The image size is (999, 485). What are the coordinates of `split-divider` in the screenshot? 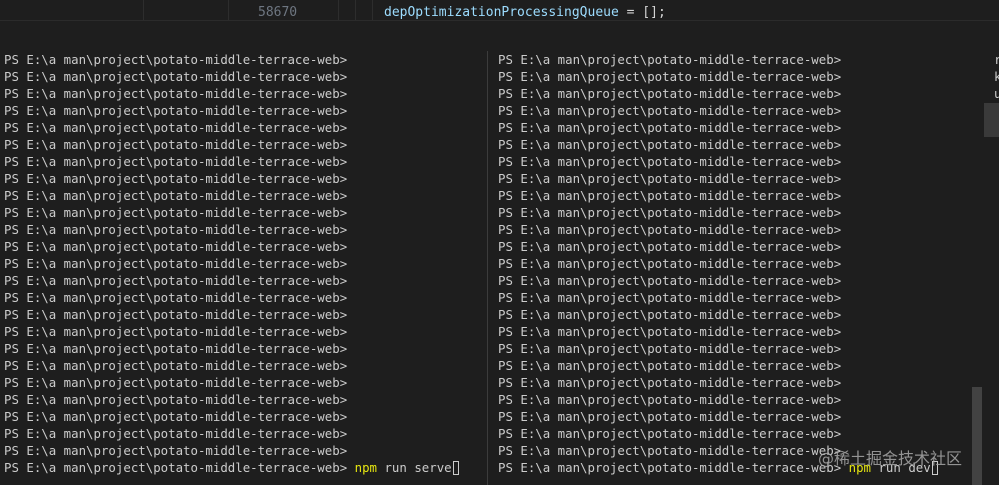 It's located at (487, 268).